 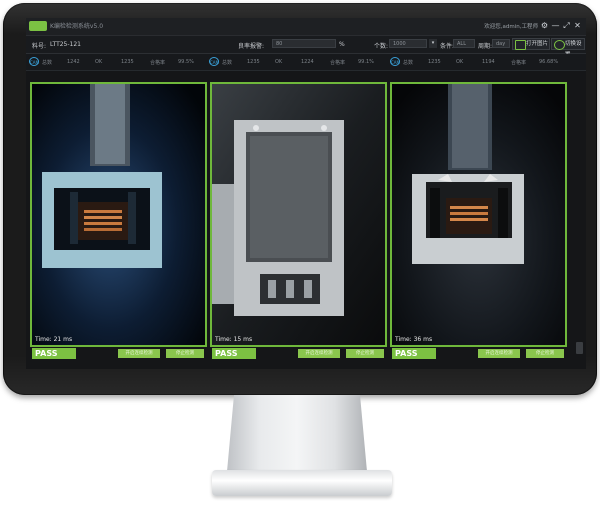 I want to click on close-icon: ✕, so click(x=577, y=25).